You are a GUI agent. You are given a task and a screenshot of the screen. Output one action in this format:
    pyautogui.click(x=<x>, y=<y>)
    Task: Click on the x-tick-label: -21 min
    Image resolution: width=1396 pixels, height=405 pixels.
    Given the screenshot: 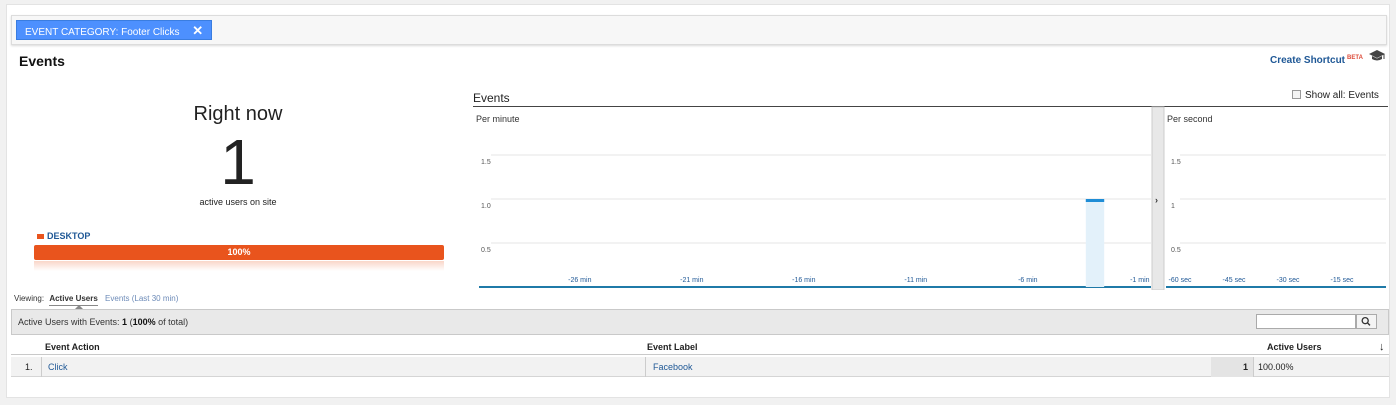 What is the action you would take?
    pyautogui.click(x=691, y=280)
    